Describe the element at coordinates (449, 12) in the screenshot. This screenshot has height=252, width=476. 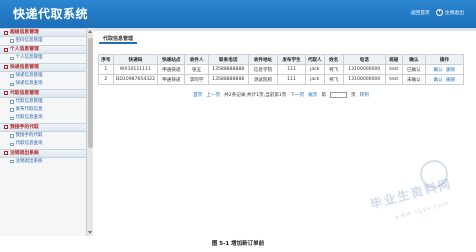
I see `logout-link: 注销退出` at that location.